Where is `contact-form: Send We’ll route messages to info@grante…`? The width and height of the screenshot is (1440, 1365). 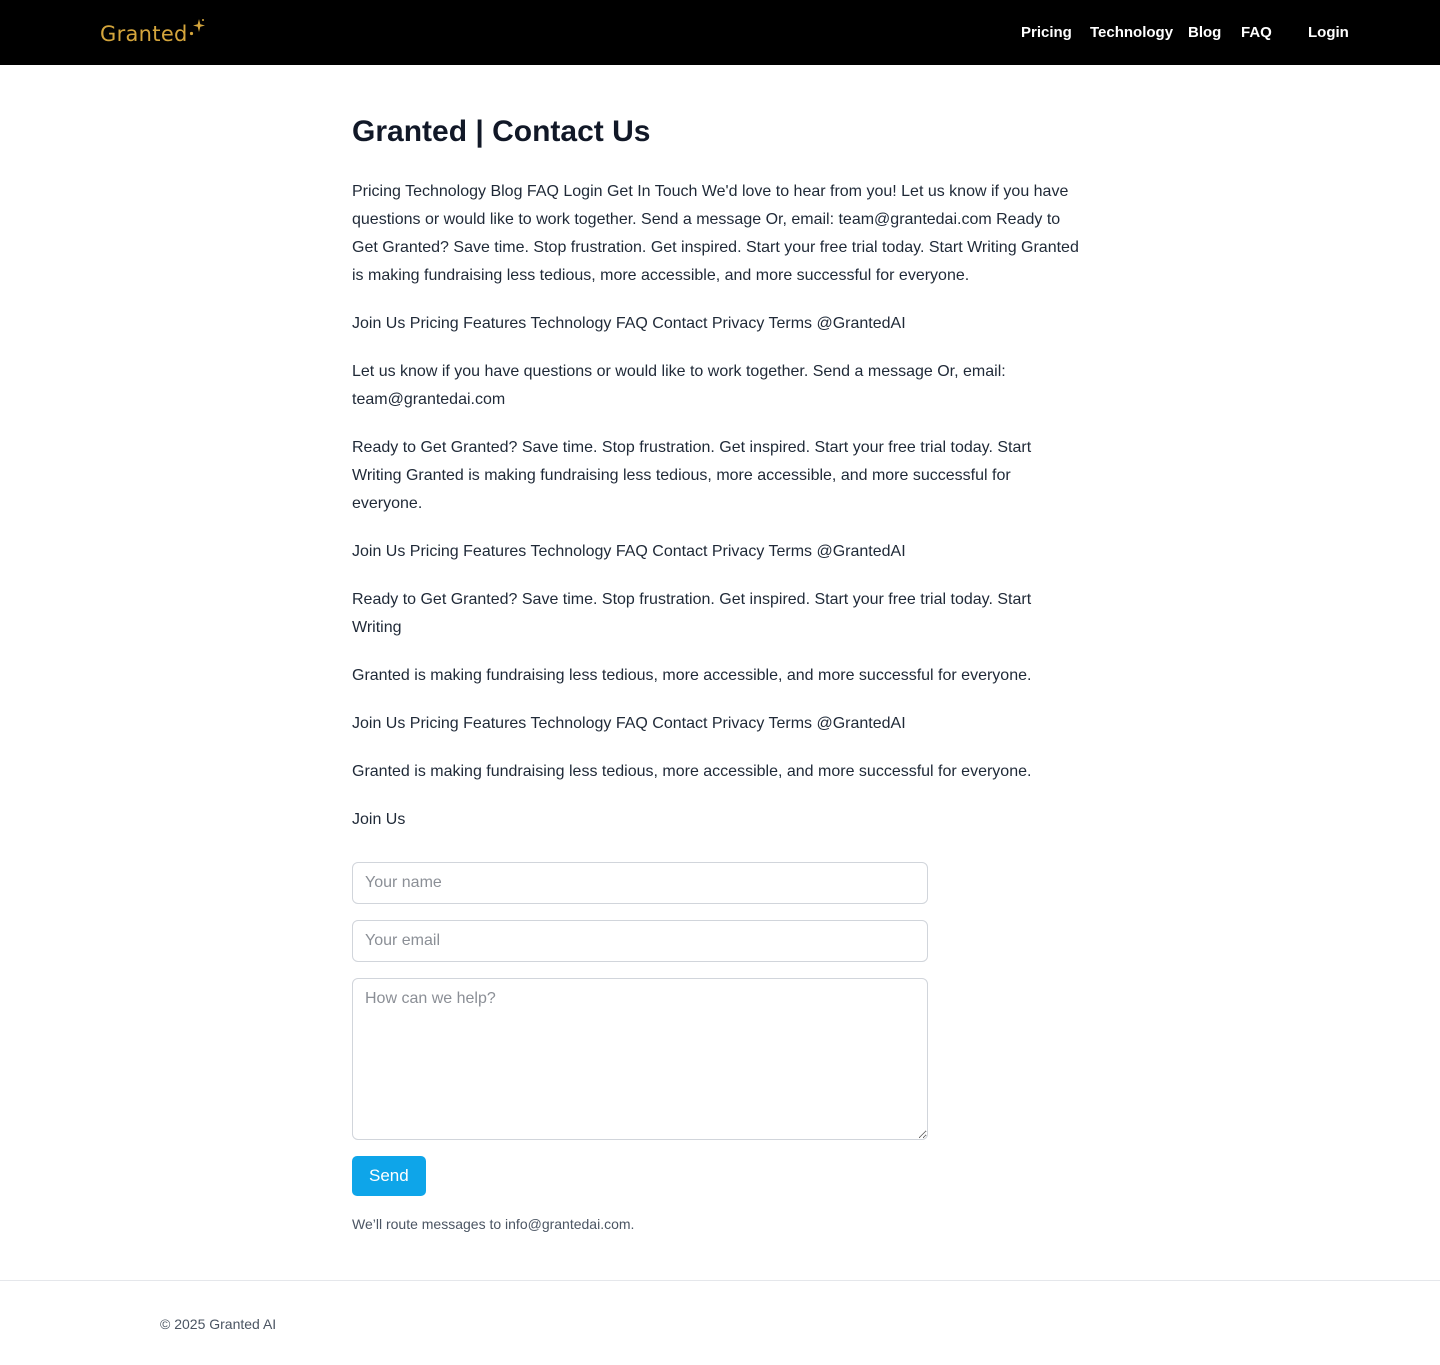
contact-form: Send We’ll route messages to info@grante… is located at coordinates (640, 1048).